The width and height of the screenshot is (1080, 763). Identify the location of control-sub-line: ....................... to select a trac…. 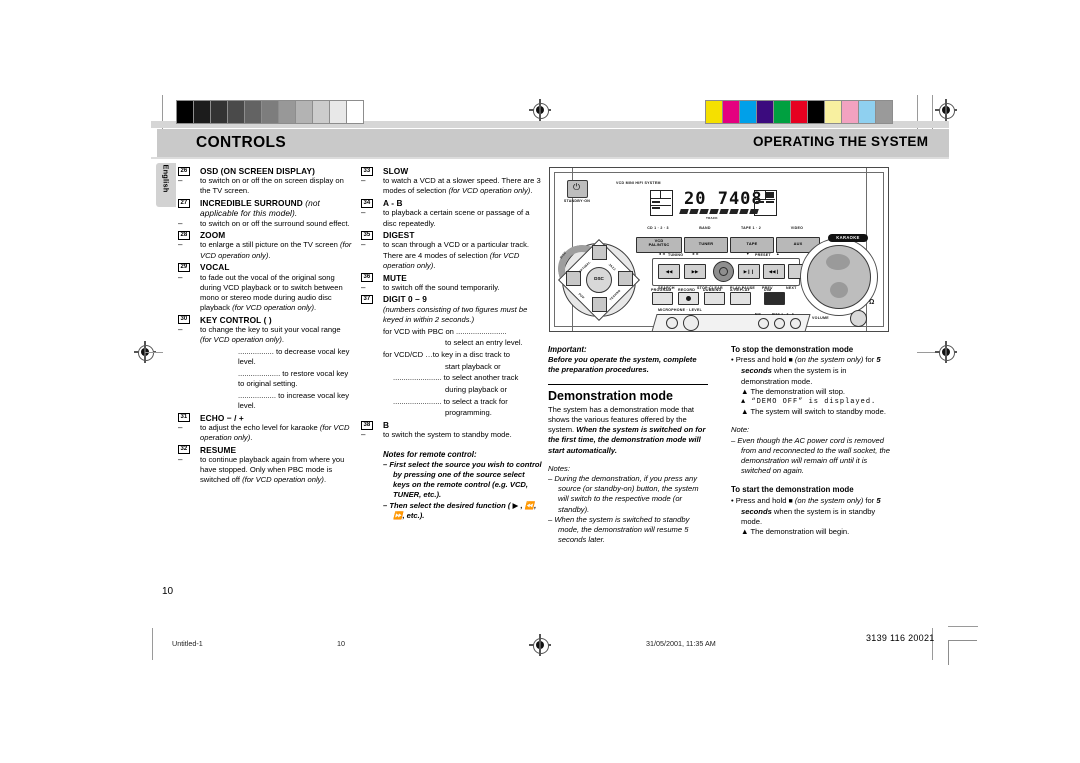
(450, 401).